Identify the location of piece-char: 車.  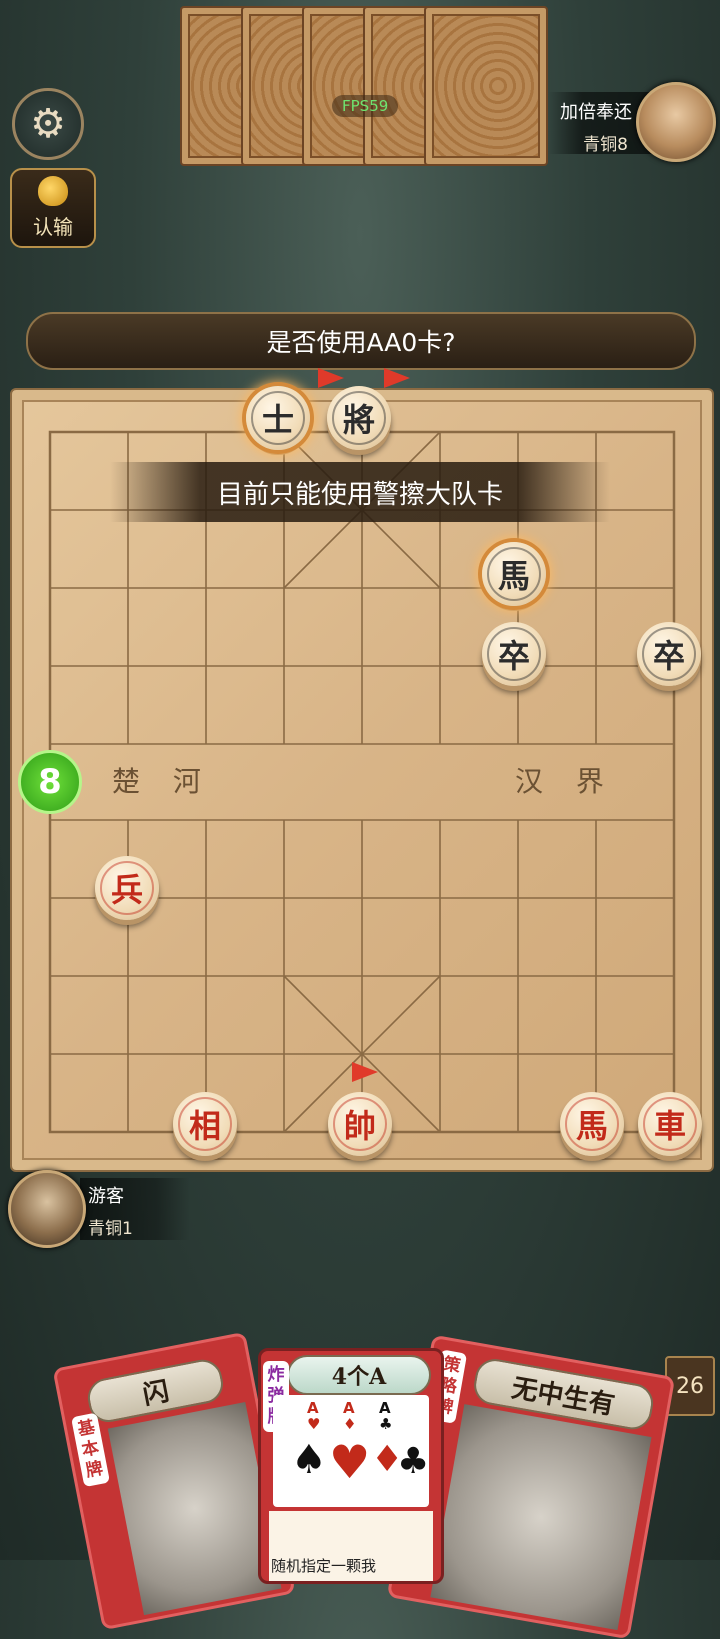
(669, 1126).